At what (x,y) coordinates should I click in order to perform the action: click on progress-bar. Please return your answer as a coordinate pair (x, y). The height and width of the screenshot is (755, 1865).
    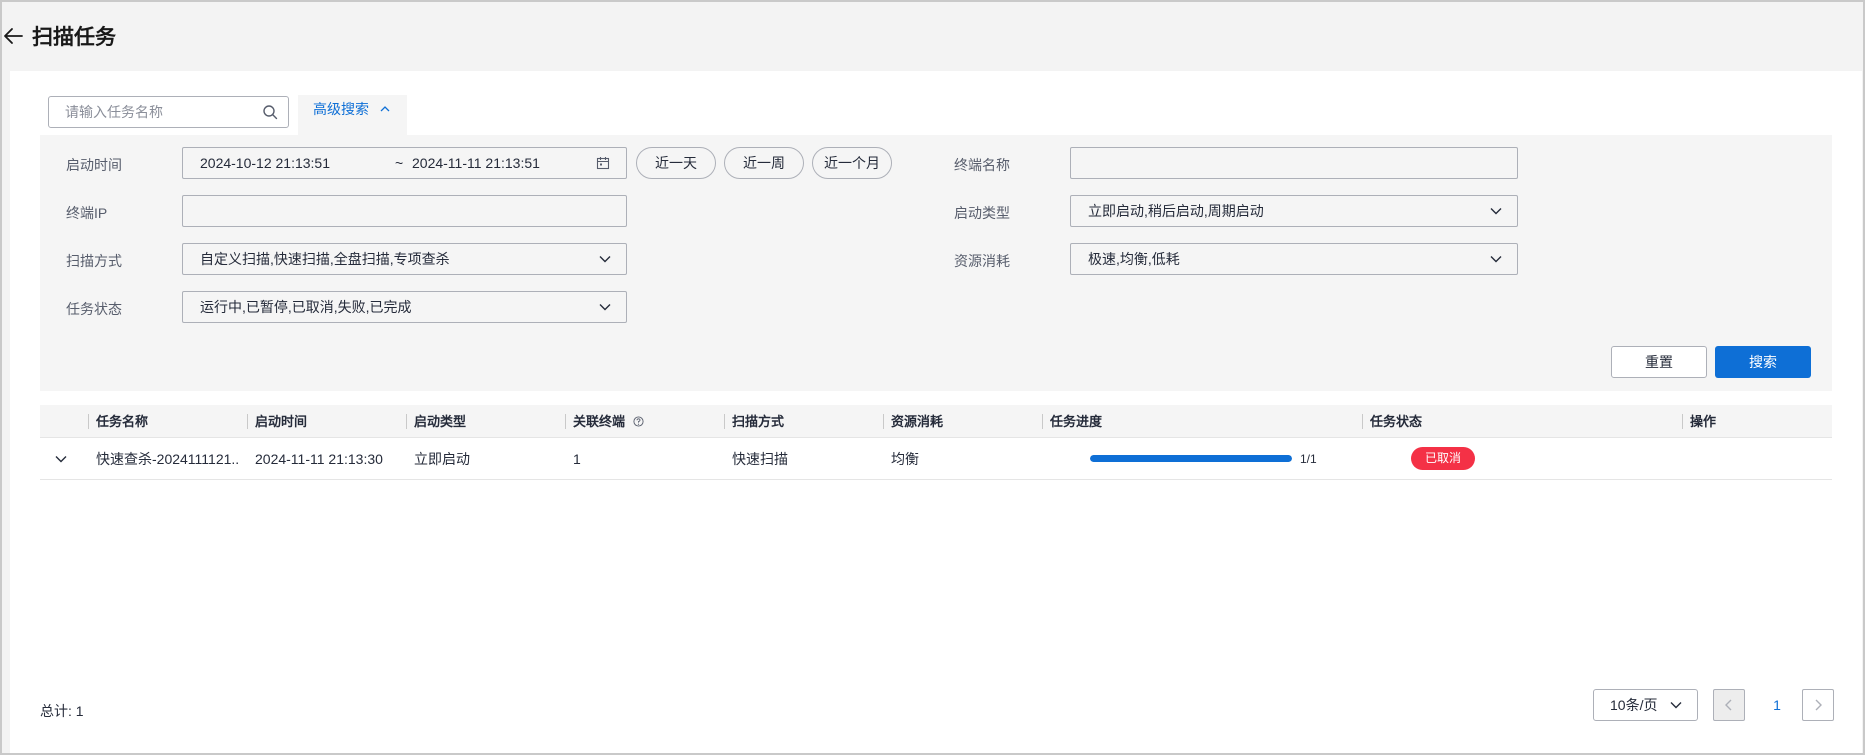
    Looking at the image, I should click on (1191, 458).